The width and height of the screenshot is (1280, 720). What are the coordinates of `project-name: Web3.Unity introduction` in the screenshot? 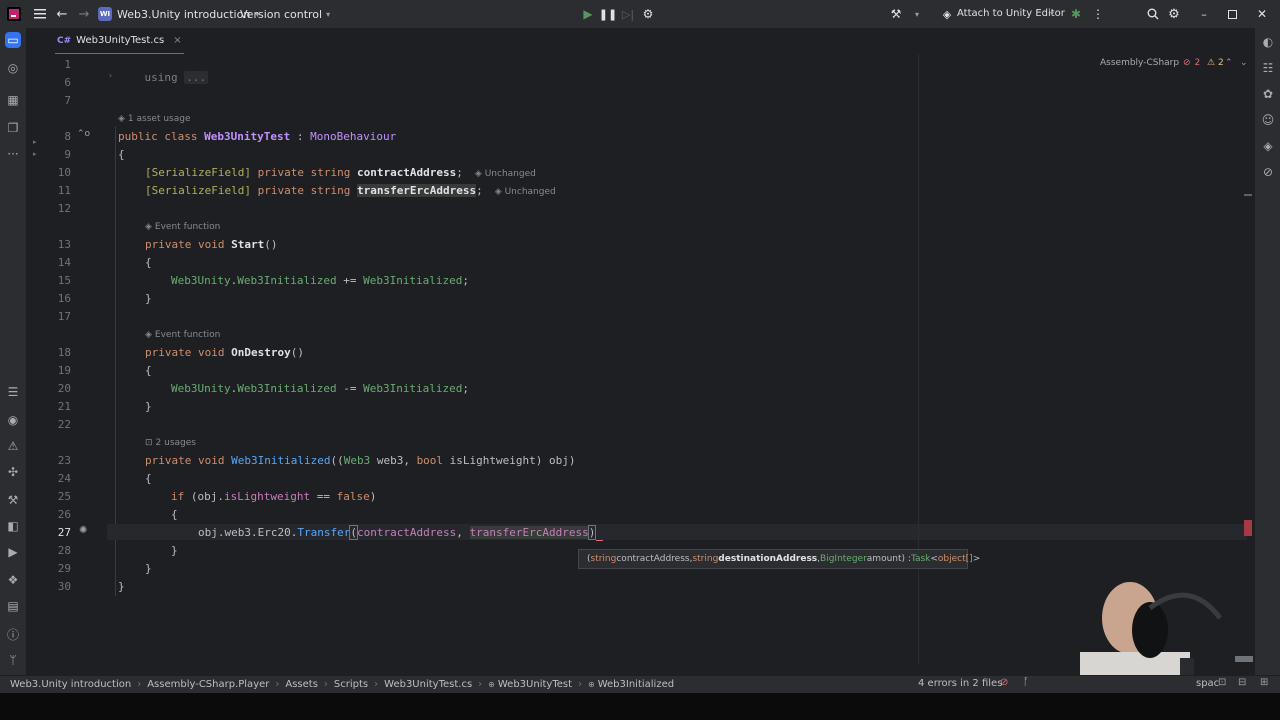 It's located at (184, 14).